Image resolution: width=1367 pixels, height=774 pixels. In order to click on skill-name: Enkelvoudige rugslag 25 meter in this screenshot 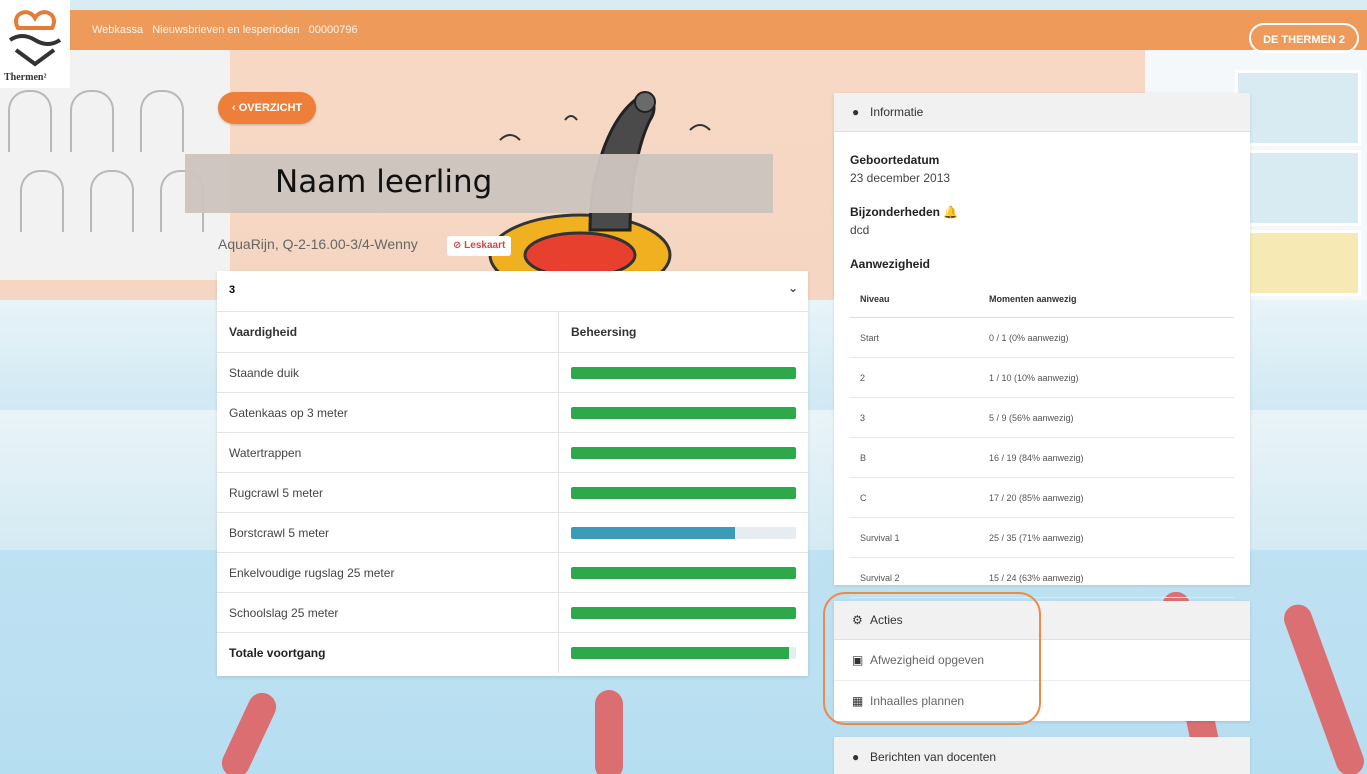, I will do `click(388, 572)`.